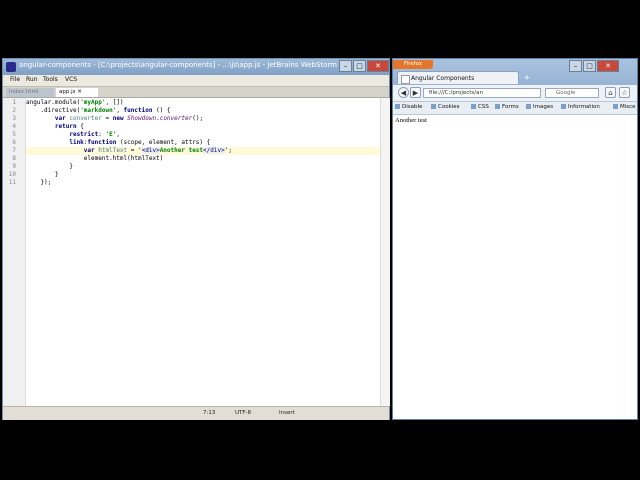  I want to click on code-token: {, so click(80, 126).